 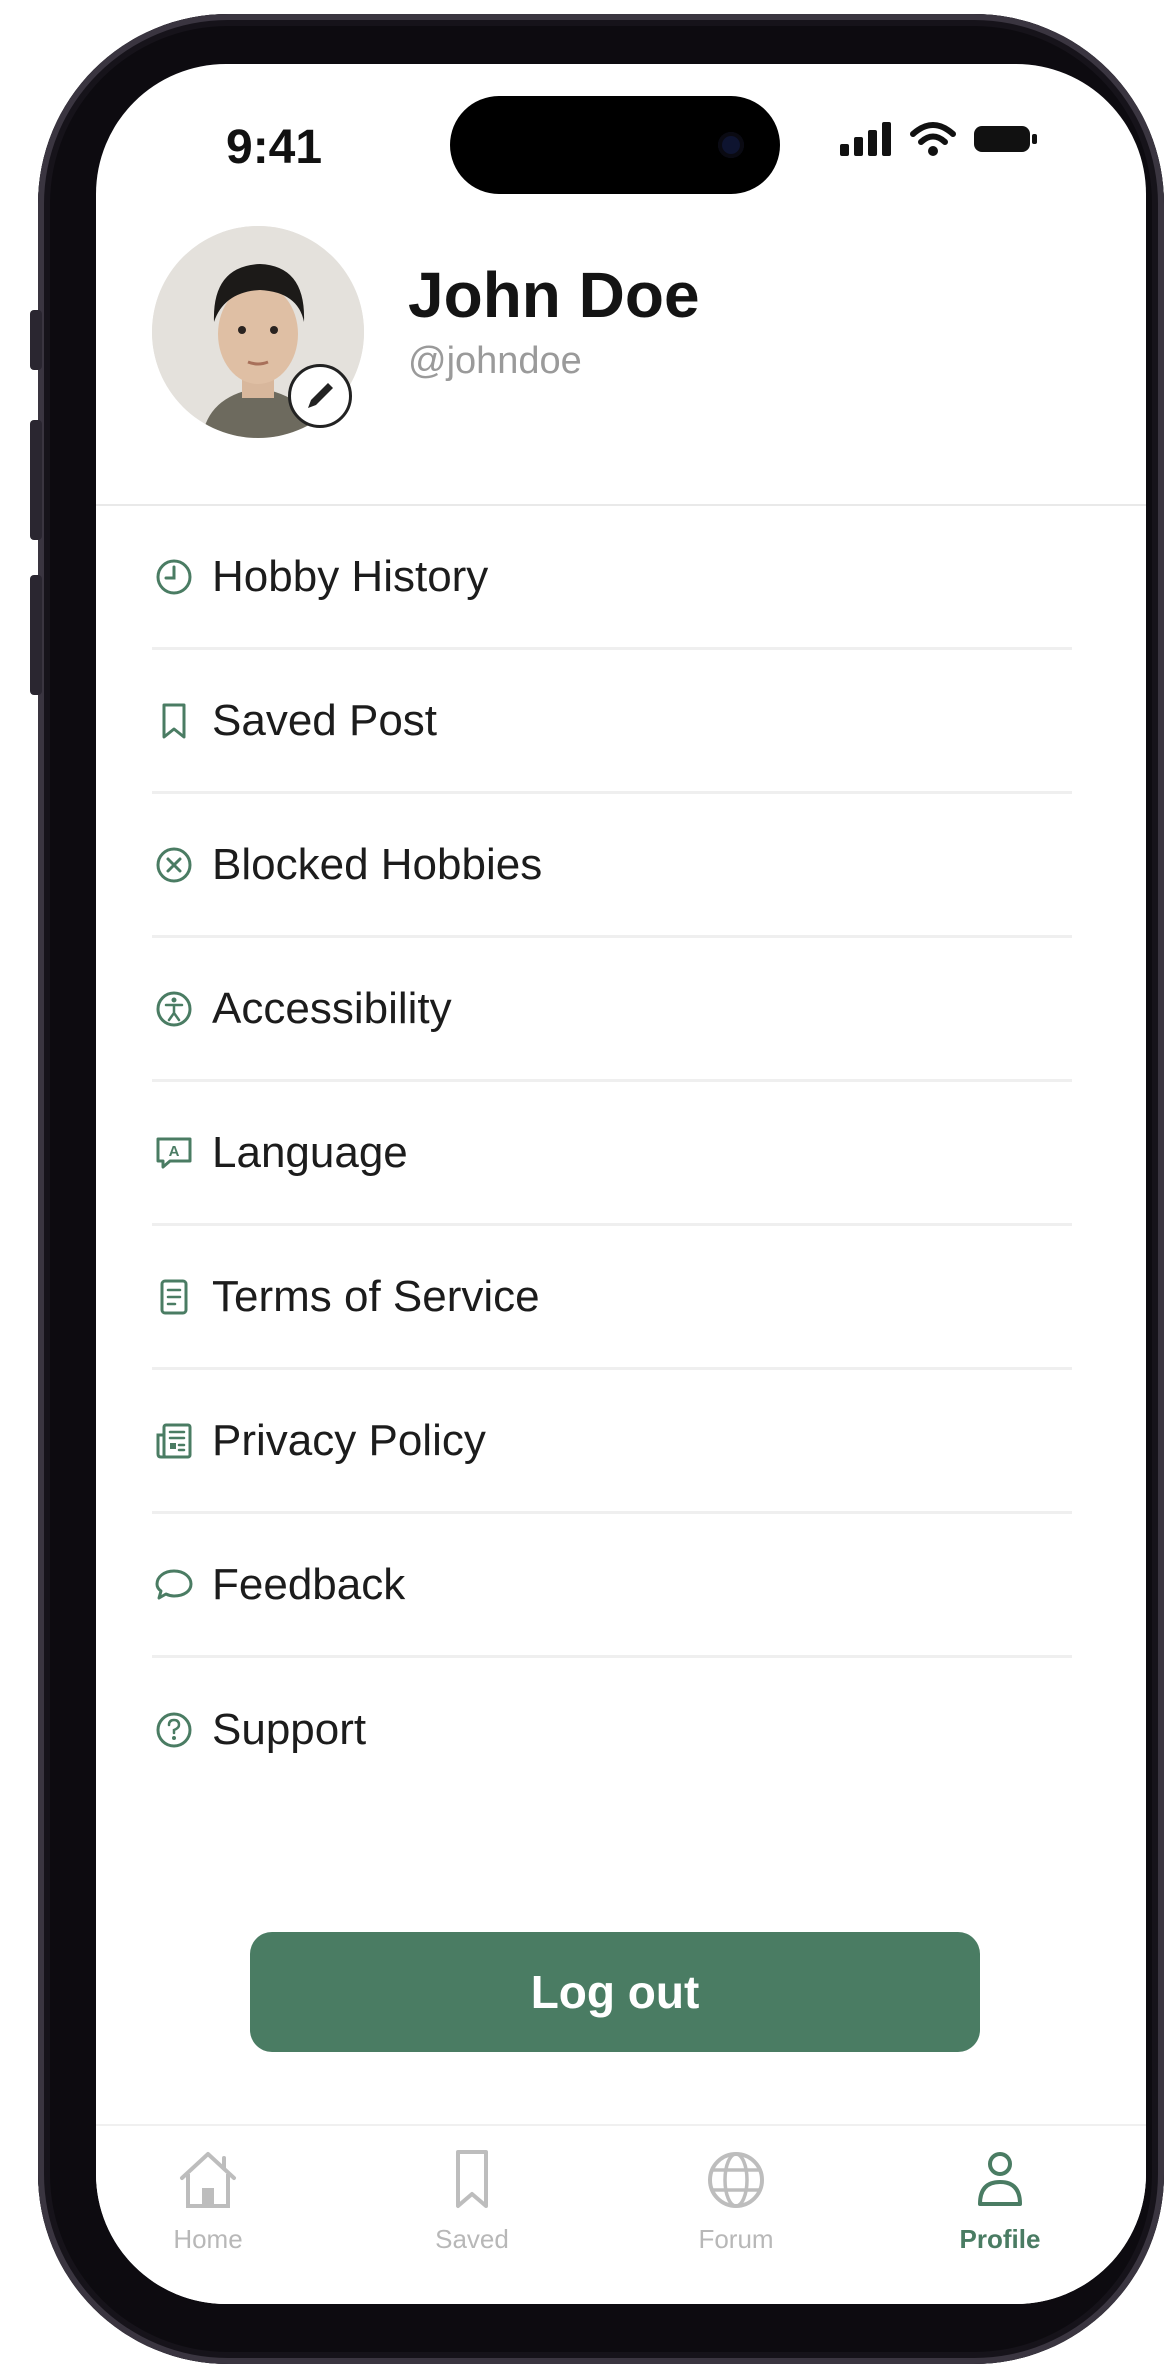 What do you see at coordinates (274, 147) in the screenshot?
I see `status-time: 9:41` at bounding box center [274, 147].